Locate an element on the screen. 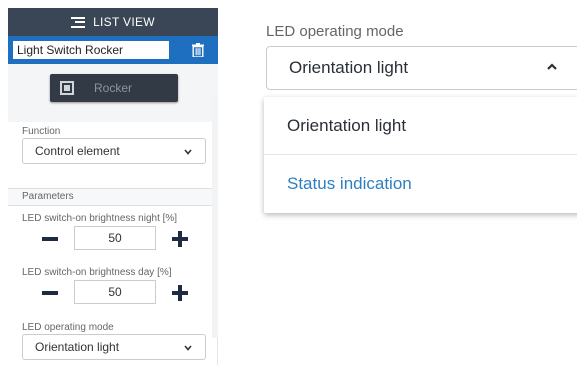 The image size is (577, 365). list-view-header: LIST VIEW is located at coordinates (113, 22).